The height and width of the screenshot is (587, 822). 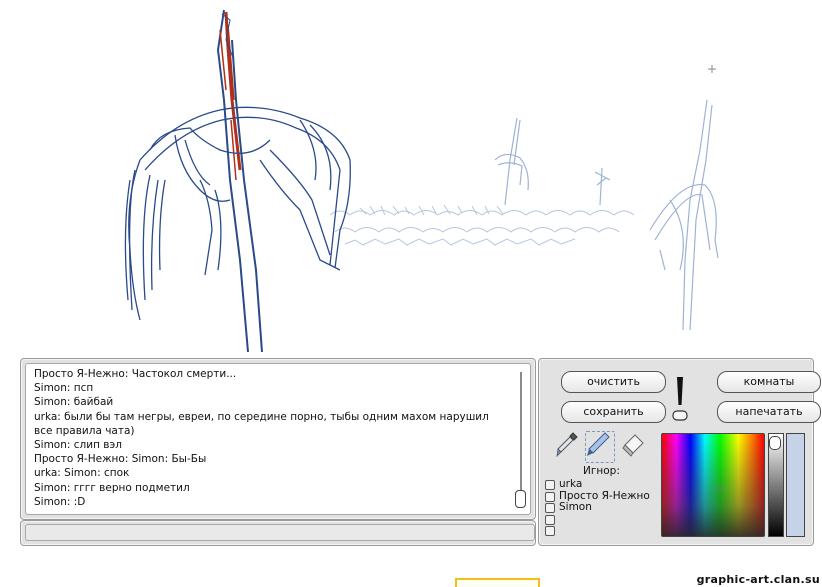 What do you see at coordinates (713, 485) in the screenshot?
I see `color-palette` at bounding box center [713, 485].